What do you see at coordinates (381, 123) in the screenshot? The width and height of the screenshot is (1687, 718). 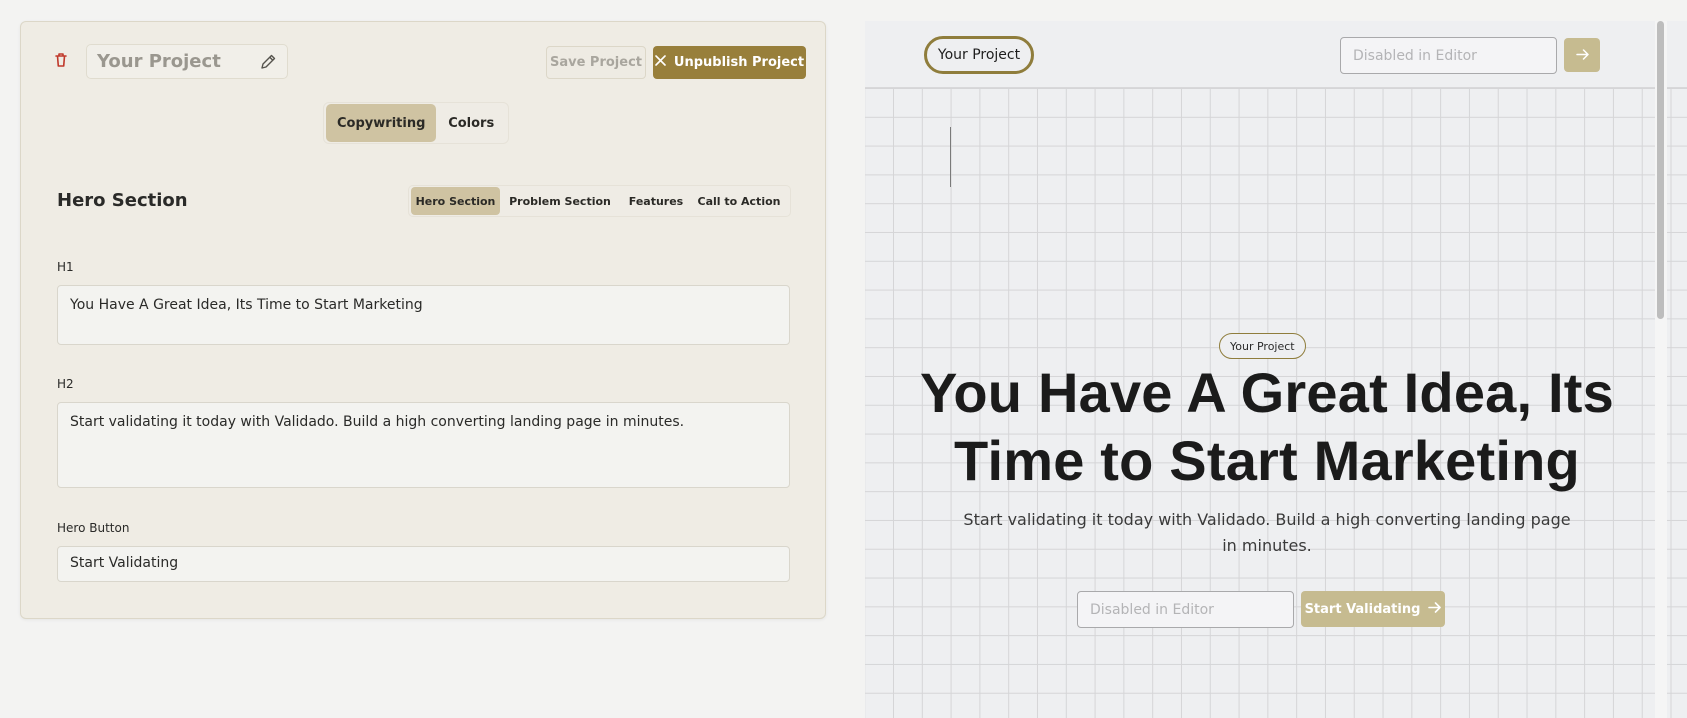 I see `tab-copywriting: Copywriting` at bounding box center [381, 123].